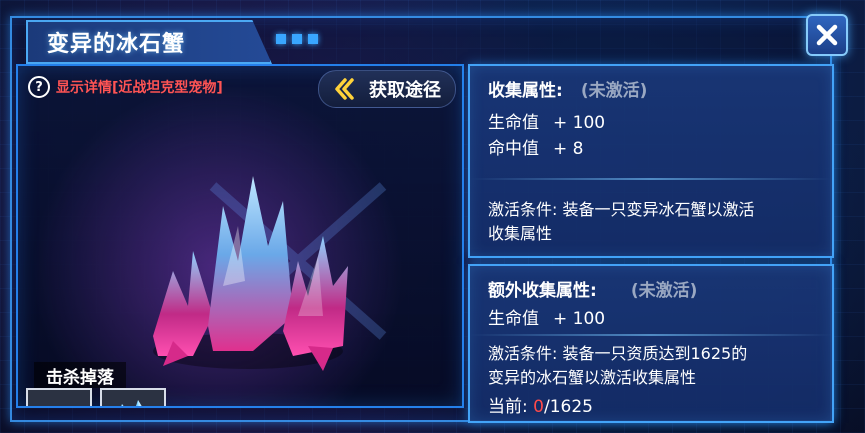  What do you see at coordinates (614, 90) in the screenshot?
I see `collection-attributes-state: (未激活)` at bounding box center [614, 90].